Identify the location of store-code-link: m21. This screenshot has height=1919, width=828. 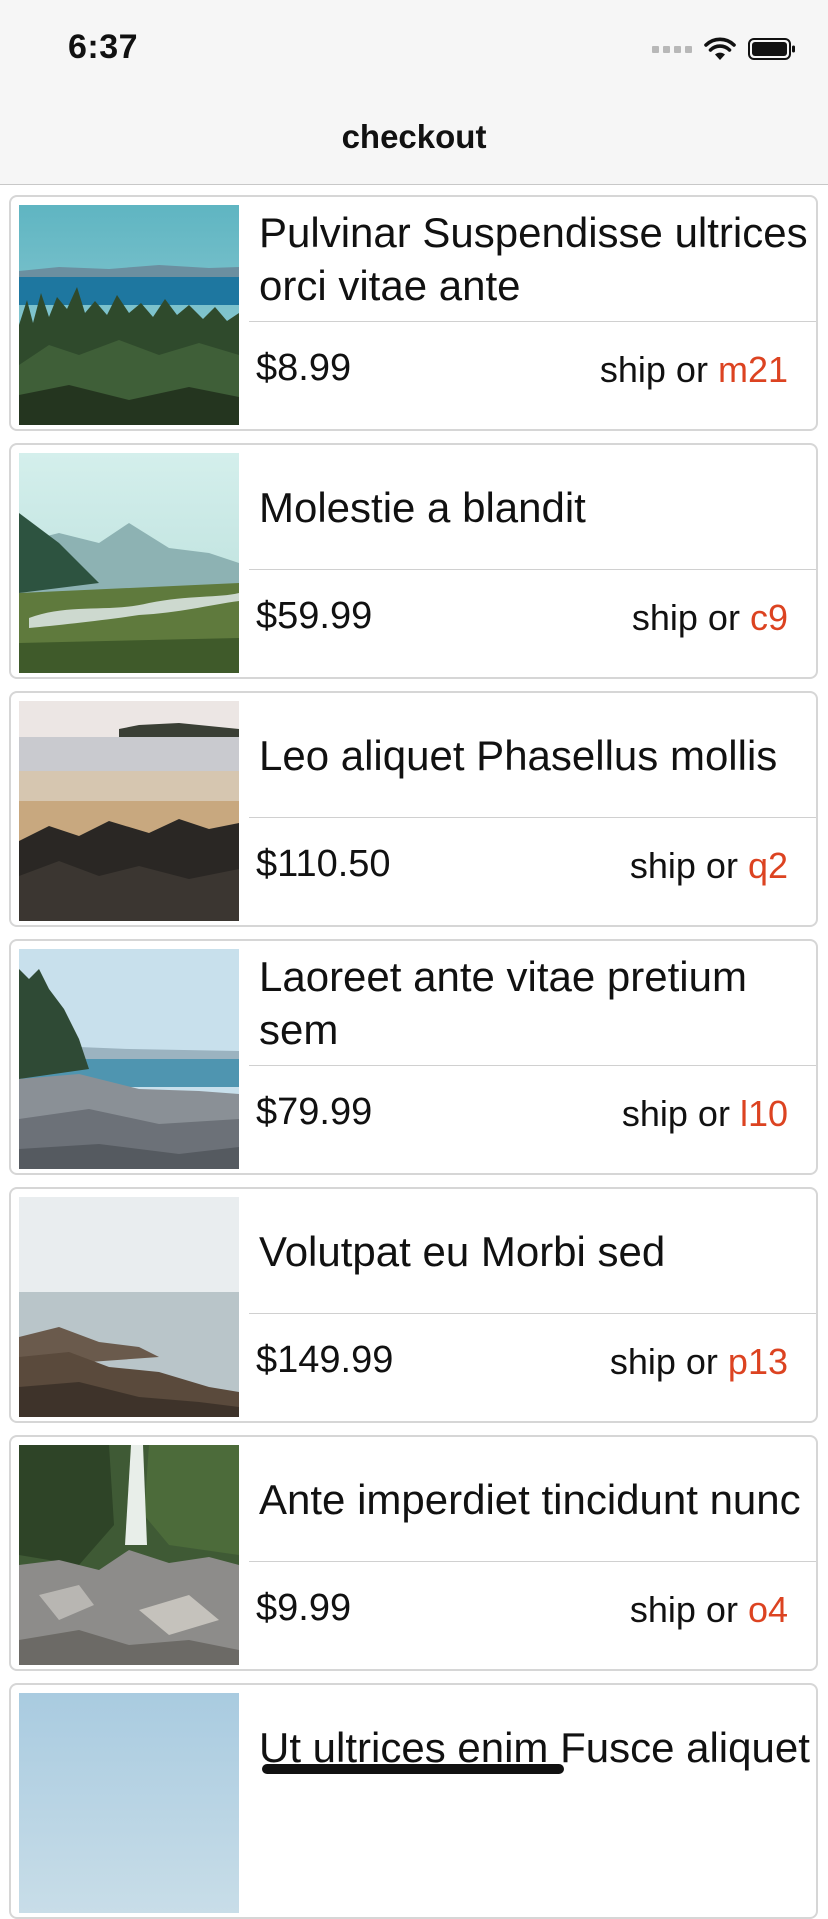
(753, 369).